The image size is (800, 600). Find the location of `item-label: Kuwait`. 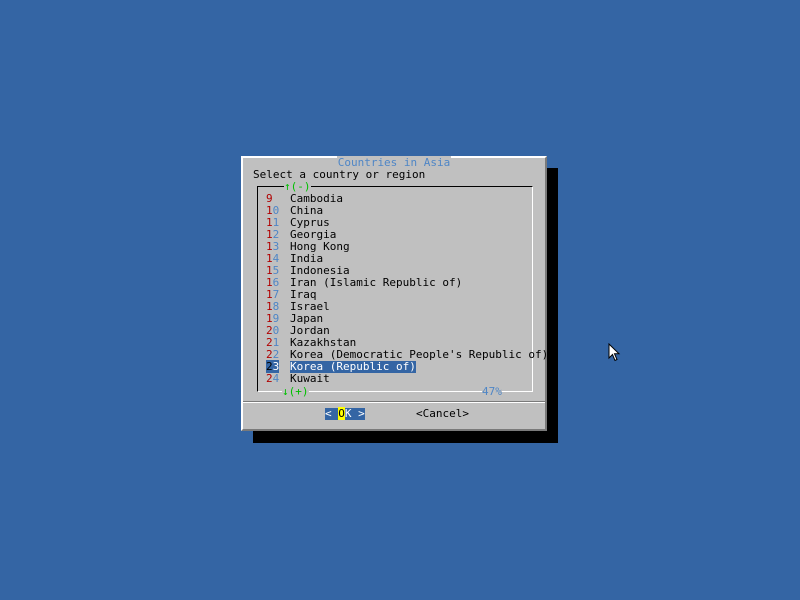

item-label: Kuwait is located at coordinates (310, 378).